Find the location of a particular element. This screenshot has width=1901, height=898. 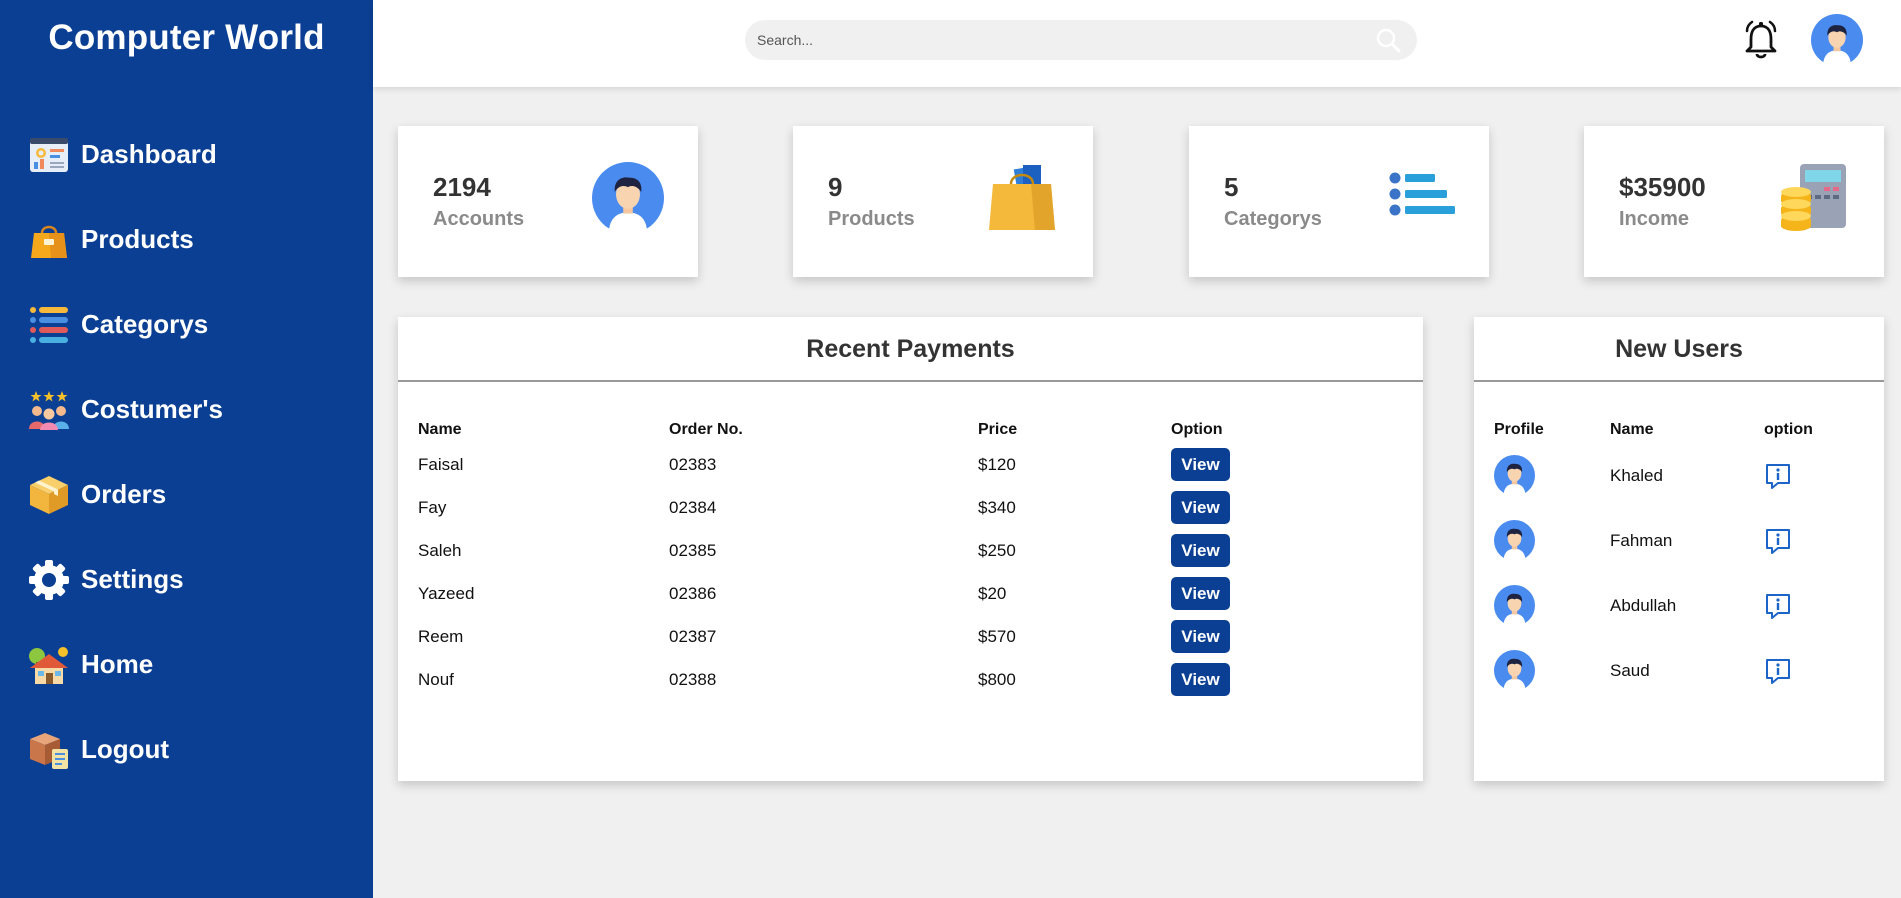

cell-name: Fay is located at coordinates (432, 507).